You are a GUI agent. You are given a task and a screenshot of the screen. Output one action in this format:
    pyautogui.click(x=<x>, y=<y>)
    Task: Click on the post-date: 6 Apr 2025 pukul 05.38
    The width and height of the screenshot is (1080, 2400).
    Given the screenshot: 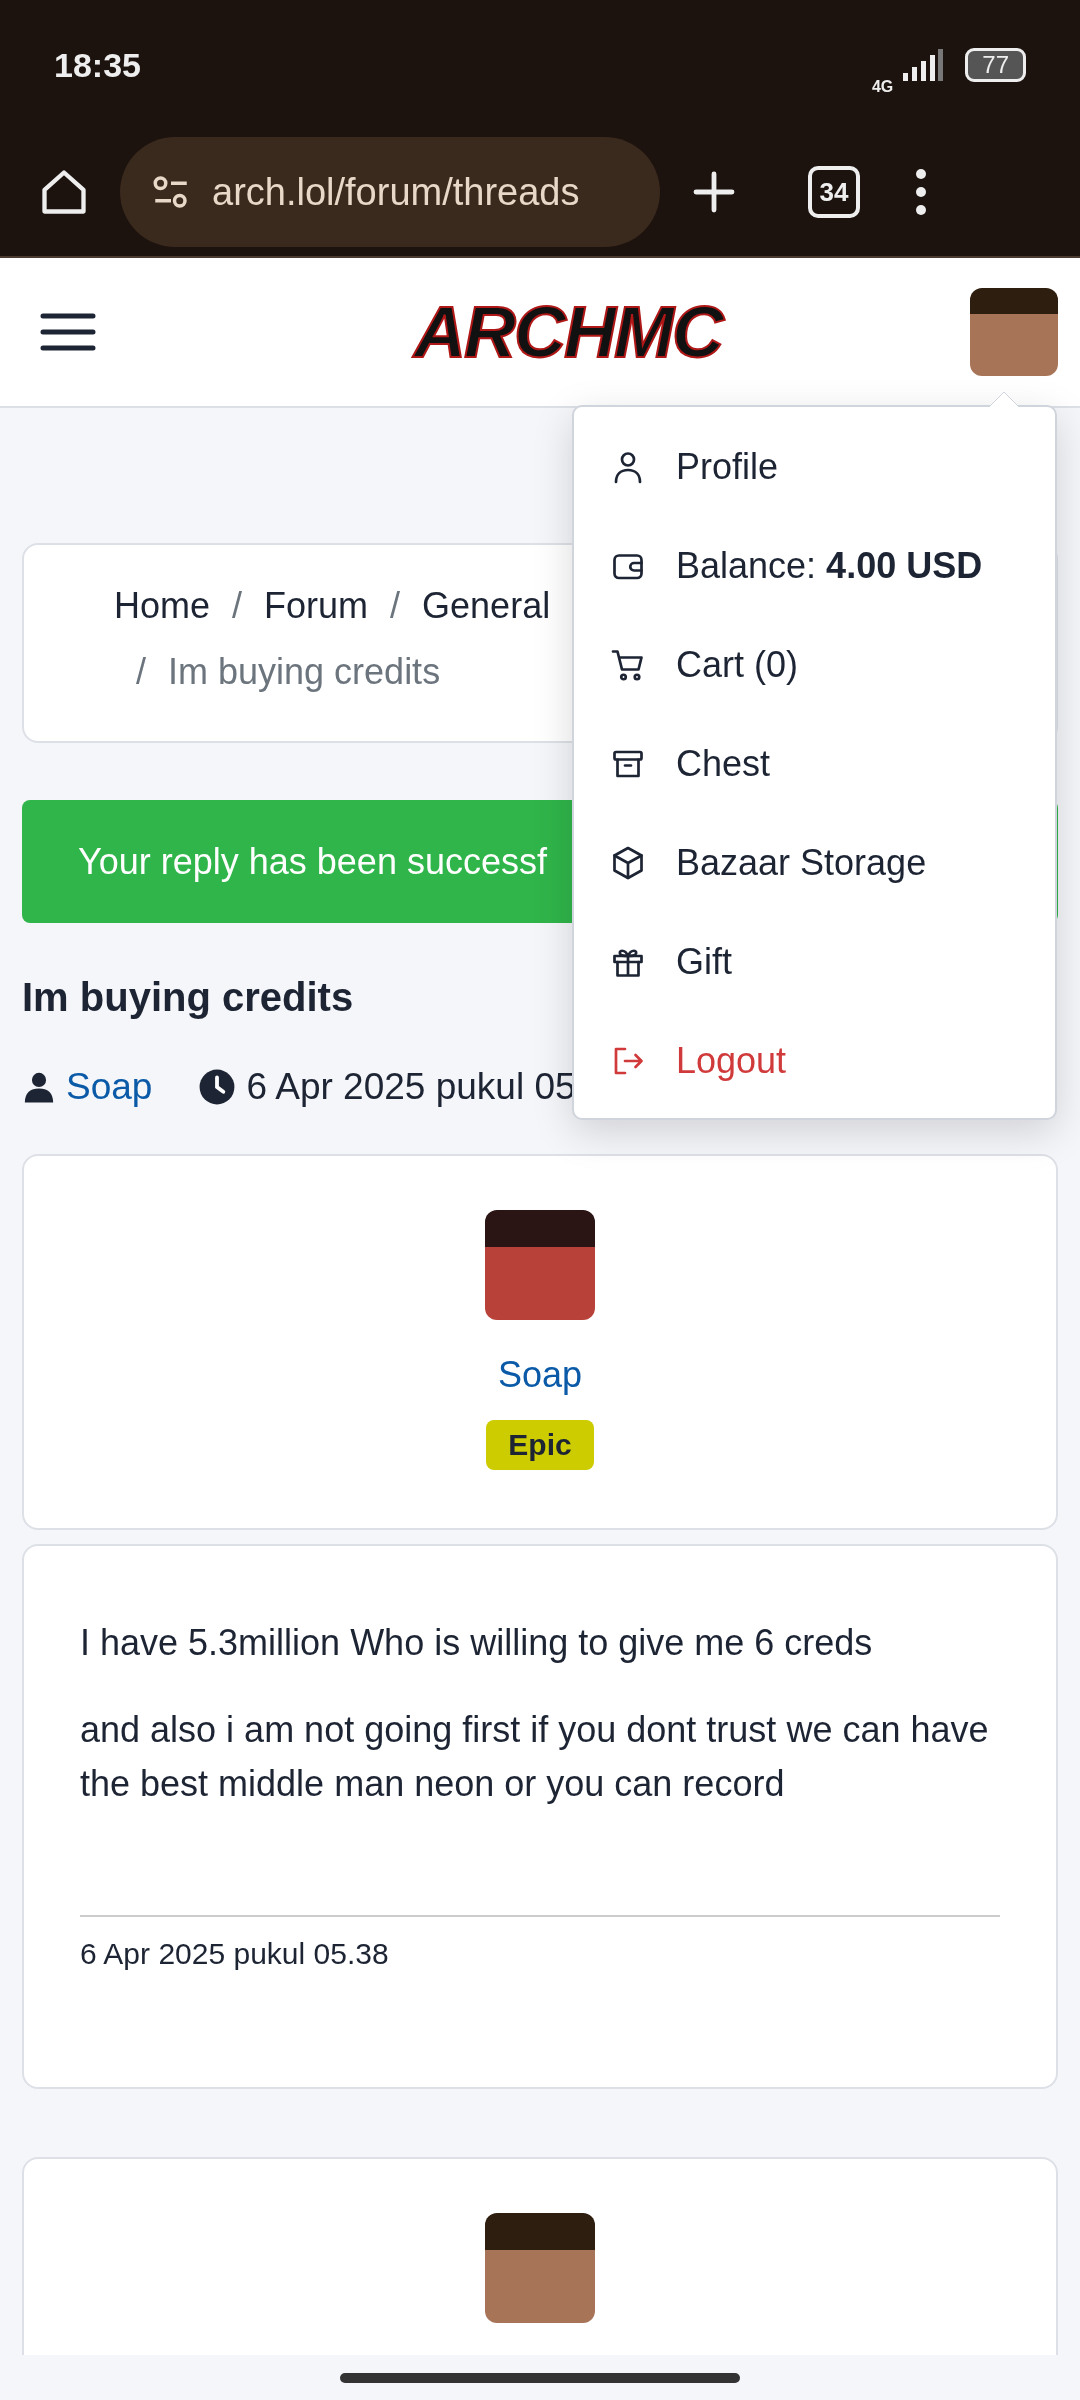 What is the action you would take?
    pyautogui.click(x=234, y=1953)
    